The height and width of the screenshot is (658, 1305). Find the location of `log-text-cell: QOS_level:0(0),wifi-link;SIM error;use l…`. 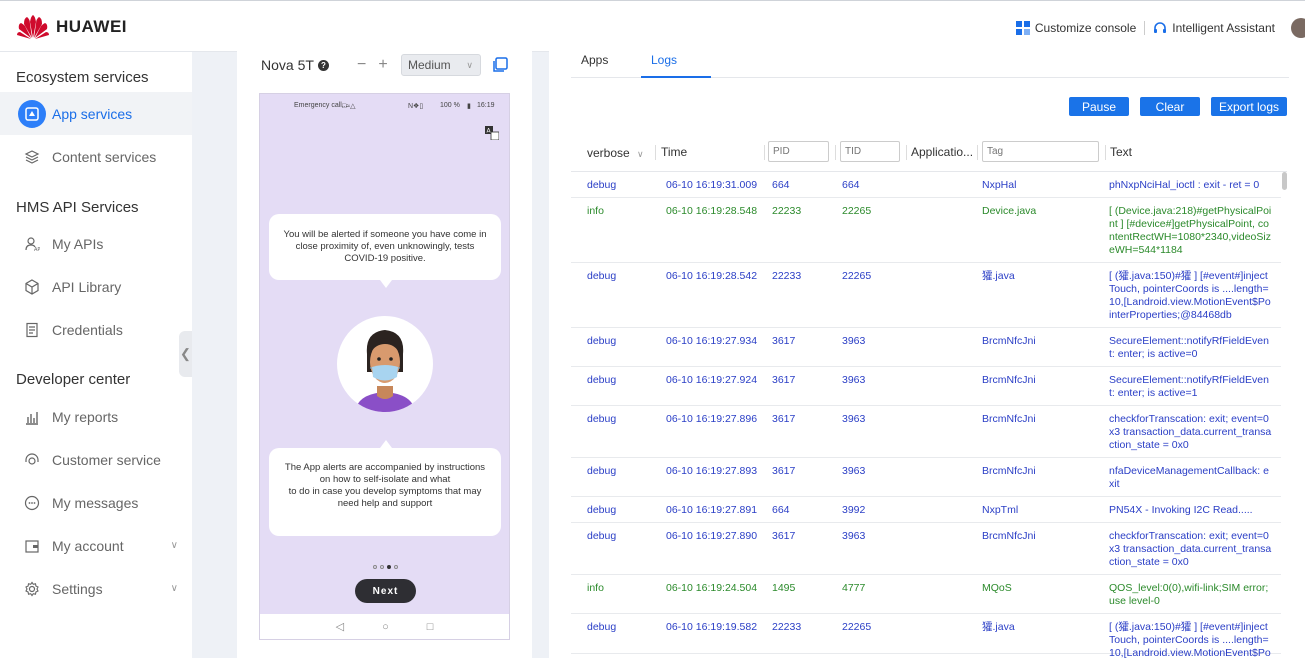

log-text-cell: QOS_level:0(0),wifi-link;SIM error;use l… is located at coordinates (1189, 594).